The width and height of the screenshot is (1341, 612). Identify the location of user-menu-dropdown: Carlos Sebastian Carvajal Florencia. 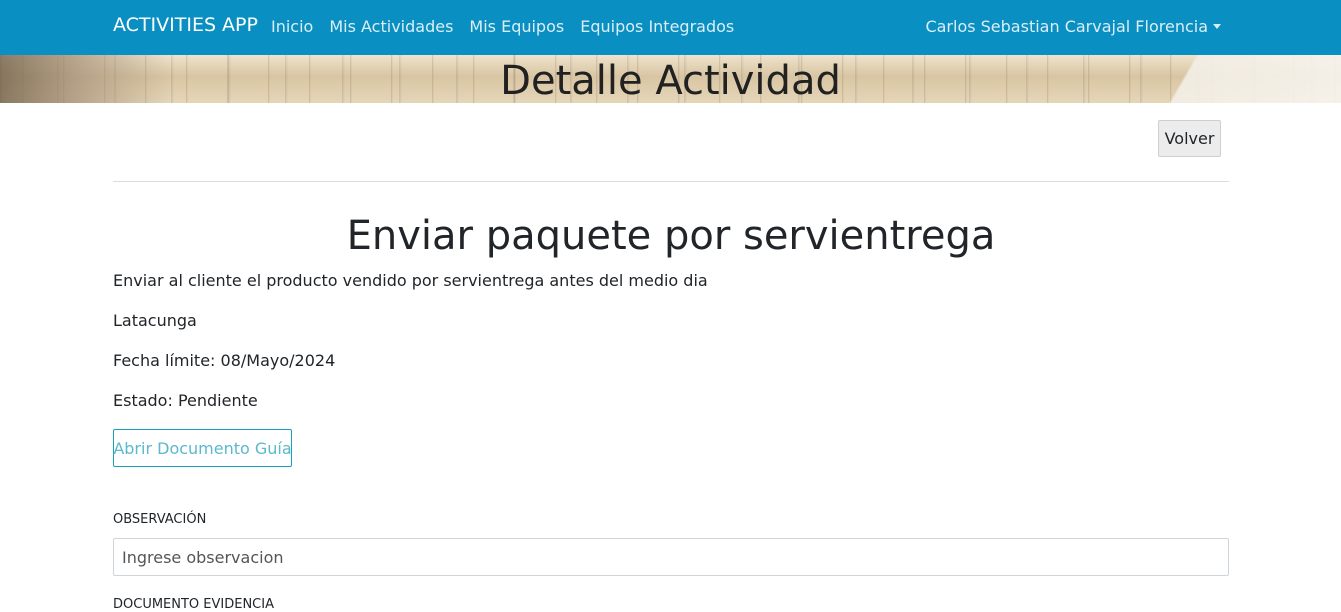
(1073, 26).